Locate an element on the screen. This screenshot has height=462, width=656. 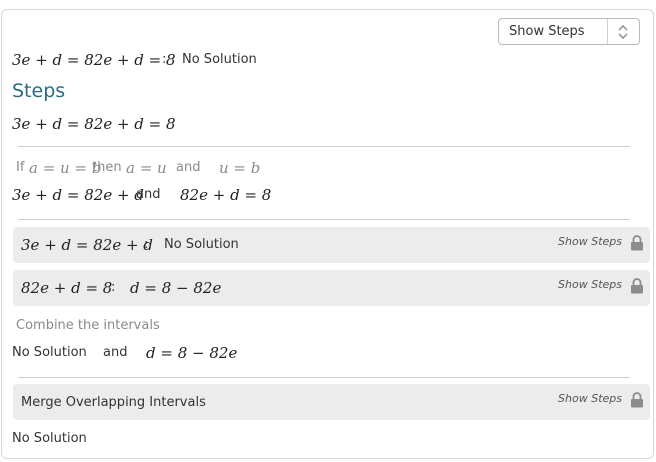
header-equation: 3e + d = 82e + d = 8 is located at coordinates (94, 60).